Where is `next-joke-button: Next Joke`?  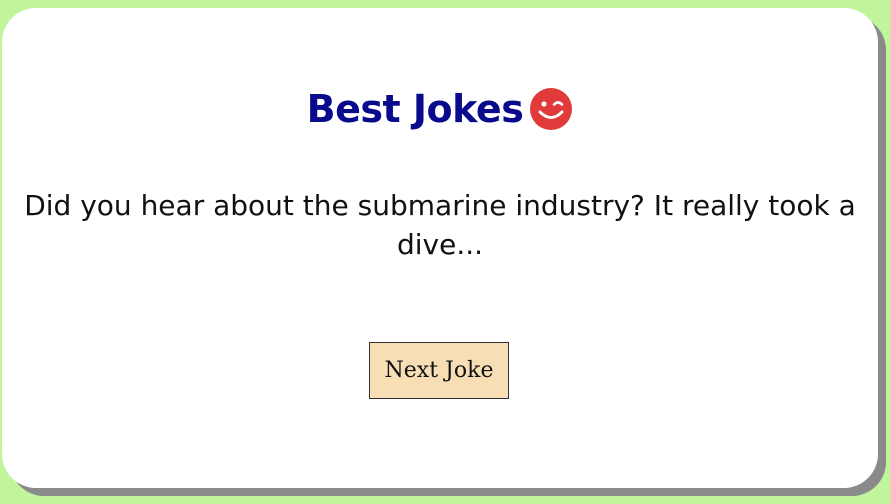 next-joke-button: Next Joke is located at coordinates (439, 370).